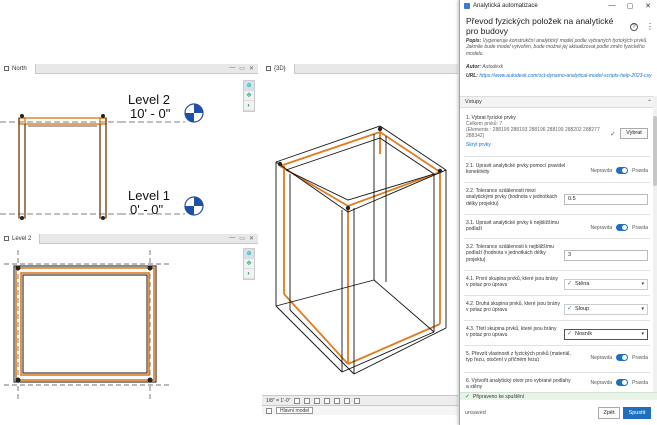 The width and height of the screenshot is (657, 425). Describe the element at coordinates (558, 102) in the screenshot. I see `inputs-section-header: Vstupy ⌃` at that location.